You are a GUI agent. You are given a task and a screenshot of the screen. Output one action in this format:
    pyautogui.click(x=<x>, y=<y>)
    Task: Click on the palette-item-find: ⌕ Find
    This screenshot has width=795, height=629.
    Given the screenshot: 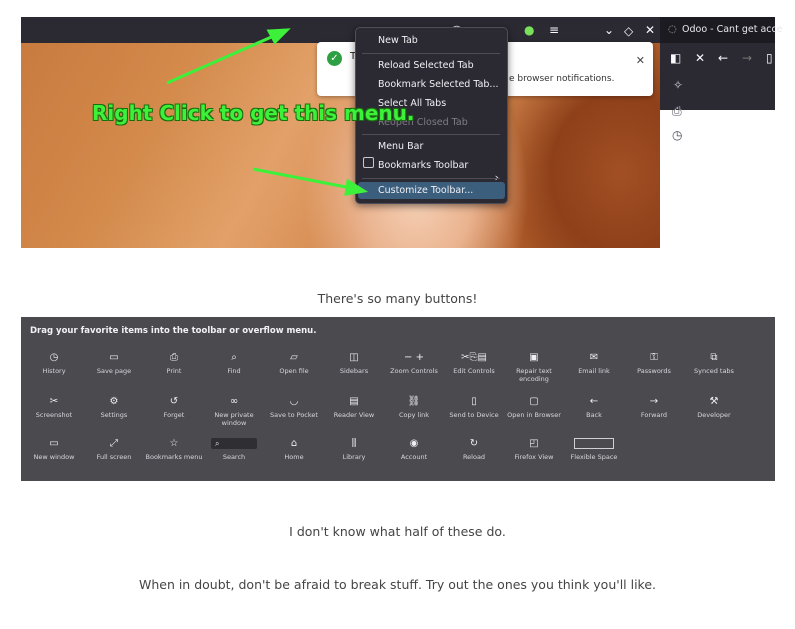 What is the action you would take?
    pyautogui.click(x=234, y=363)
    